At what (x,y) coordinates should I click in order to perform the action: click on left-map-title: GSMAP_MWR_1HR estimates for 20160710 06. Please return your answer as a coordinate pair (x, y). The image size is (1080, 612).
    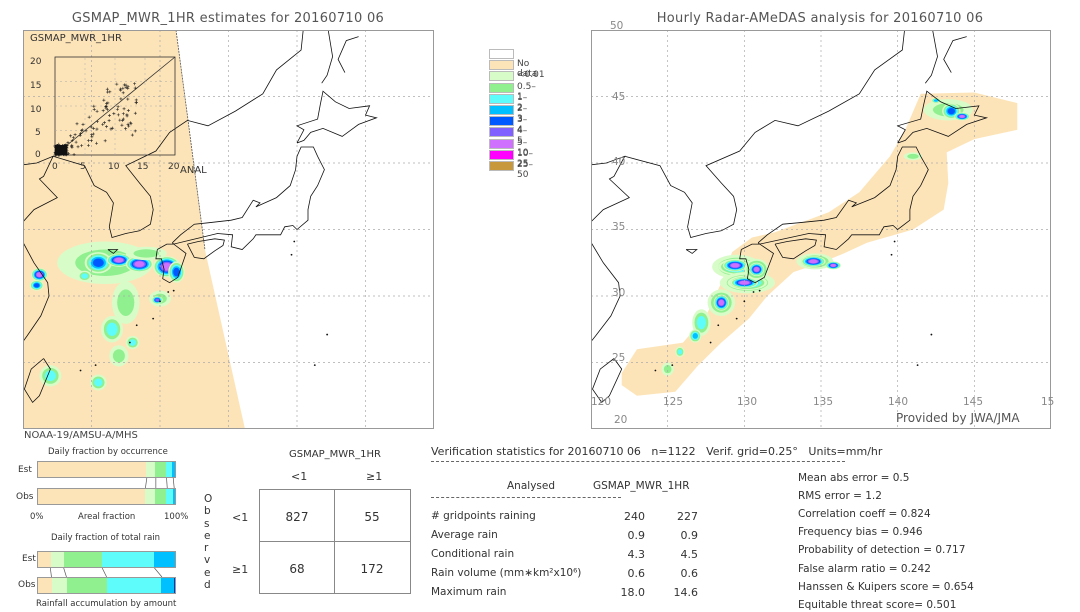
    Looking at the image, I should click on (228, 18).